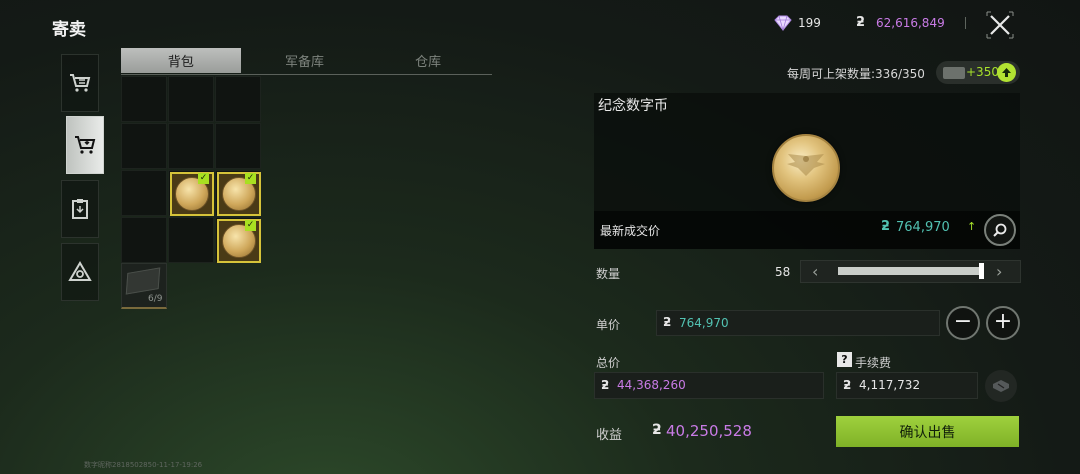 This screenshot has height=474, width=1080. What do you see at coordinates (873, 363) in the screenshot?
I see `fee-label: 手续费` at bounding box center [873, 363].